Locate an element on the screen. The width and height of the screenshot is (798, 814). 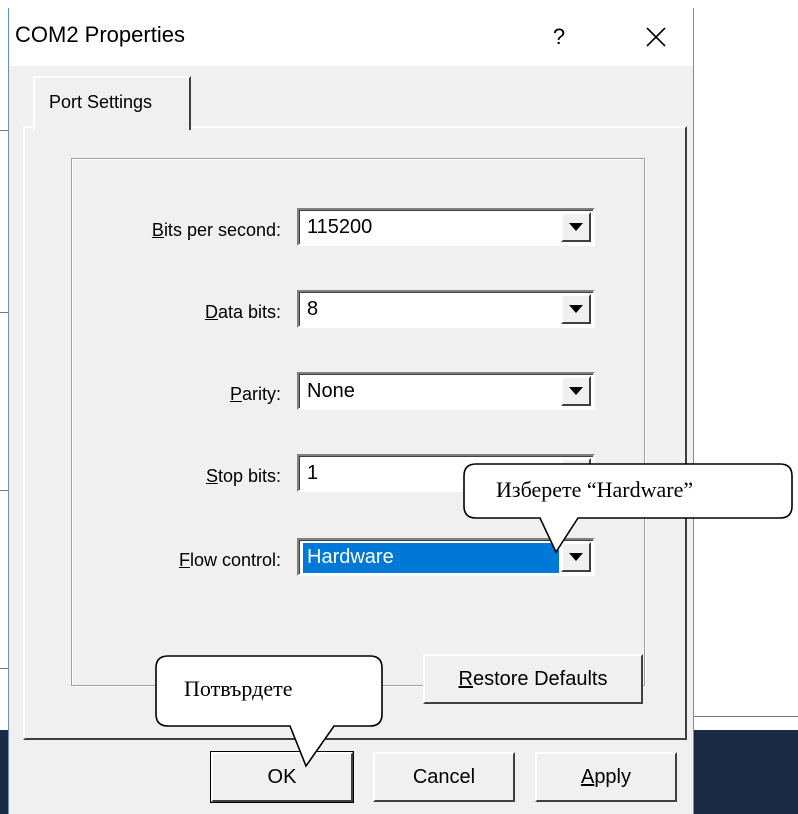
tab-label: Port Settings is located at coordinates (101, 102).